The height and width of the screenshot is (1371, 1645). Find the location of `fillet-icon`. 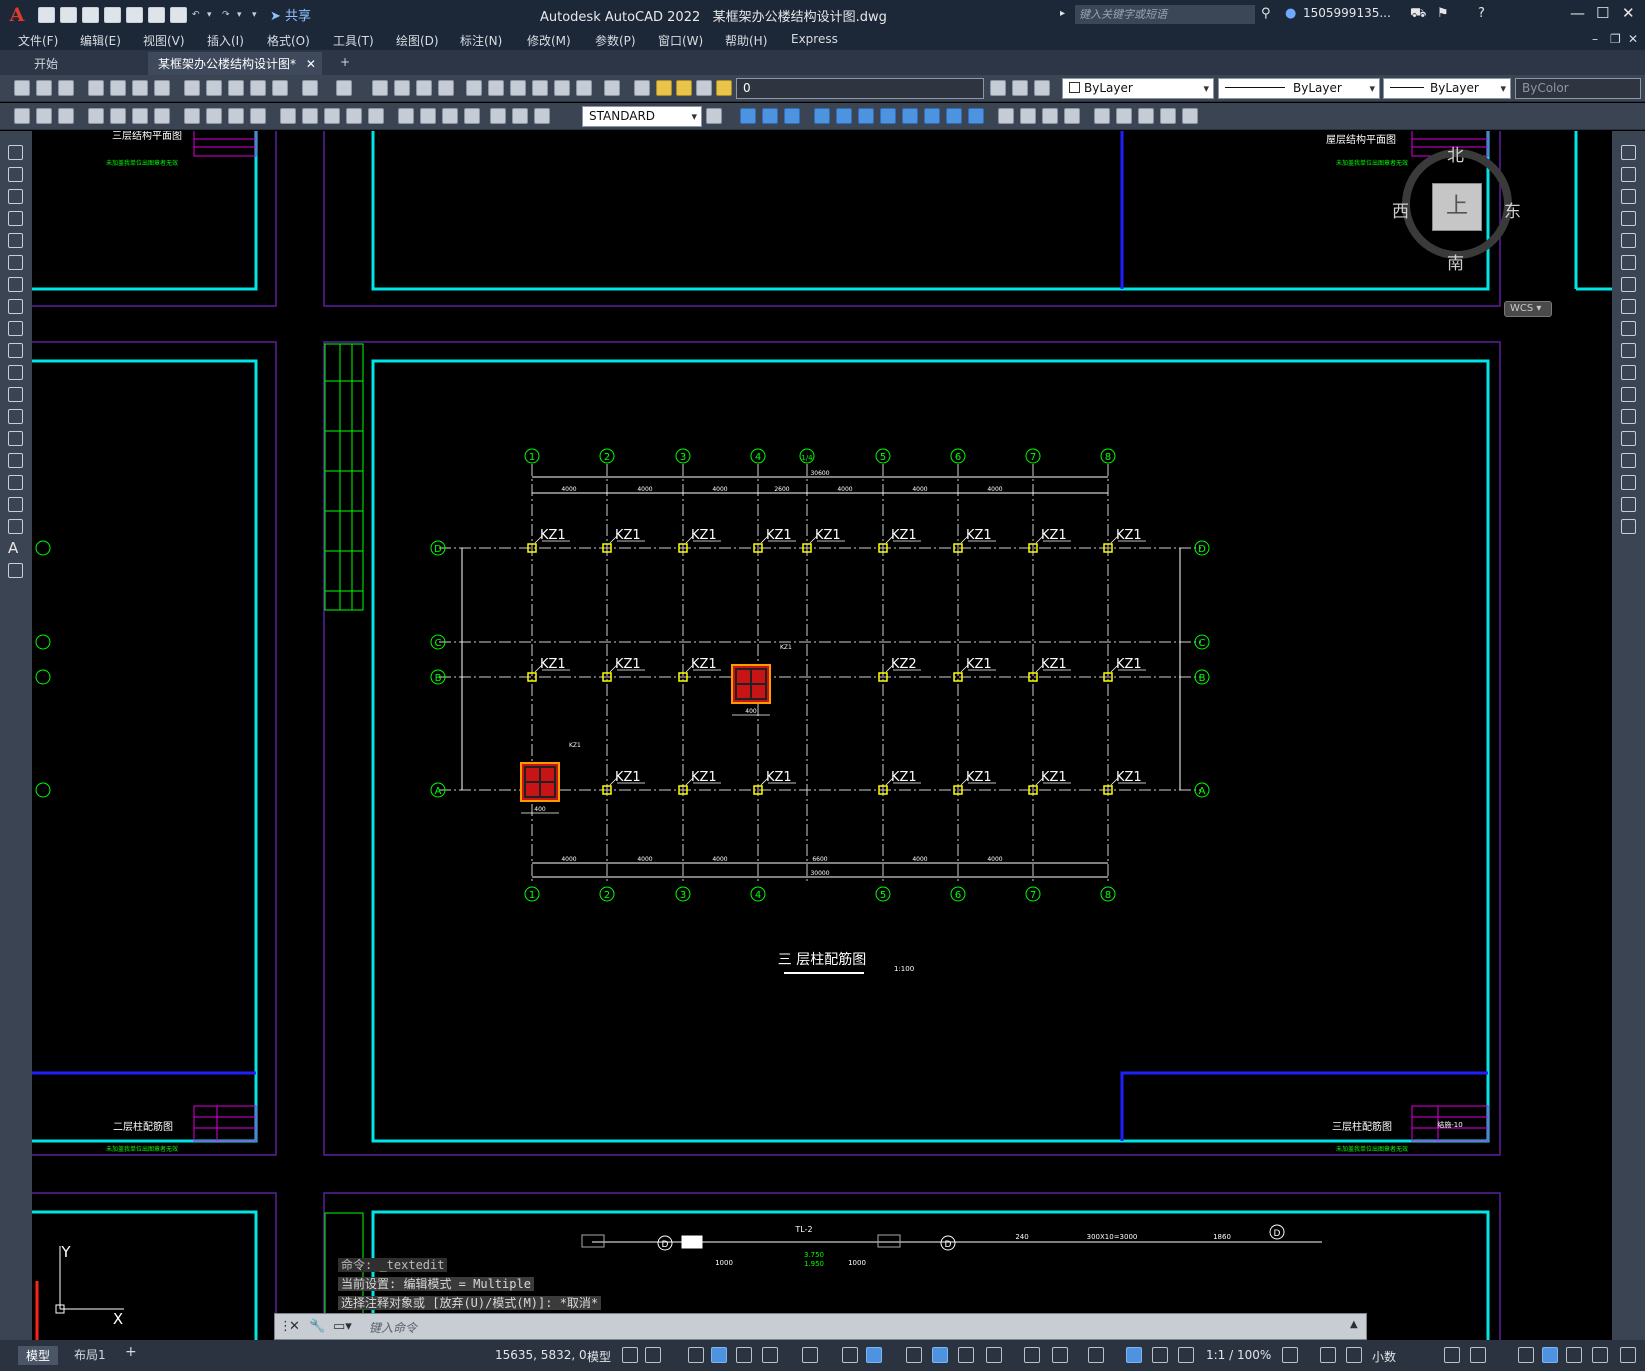

fillet-icon is located at coordinates (1628, 482).